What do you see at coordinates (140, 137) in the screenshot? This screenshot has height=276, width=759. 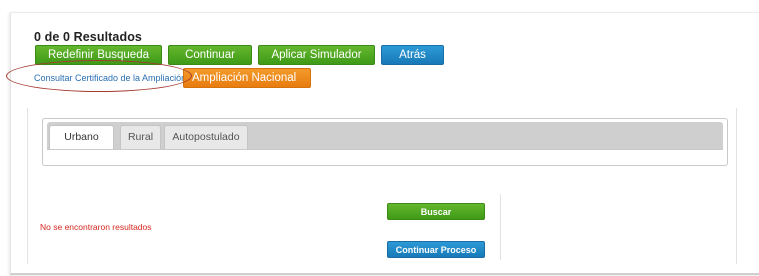 I see `tab-rural: Rural` at bounding box center [140, 137].